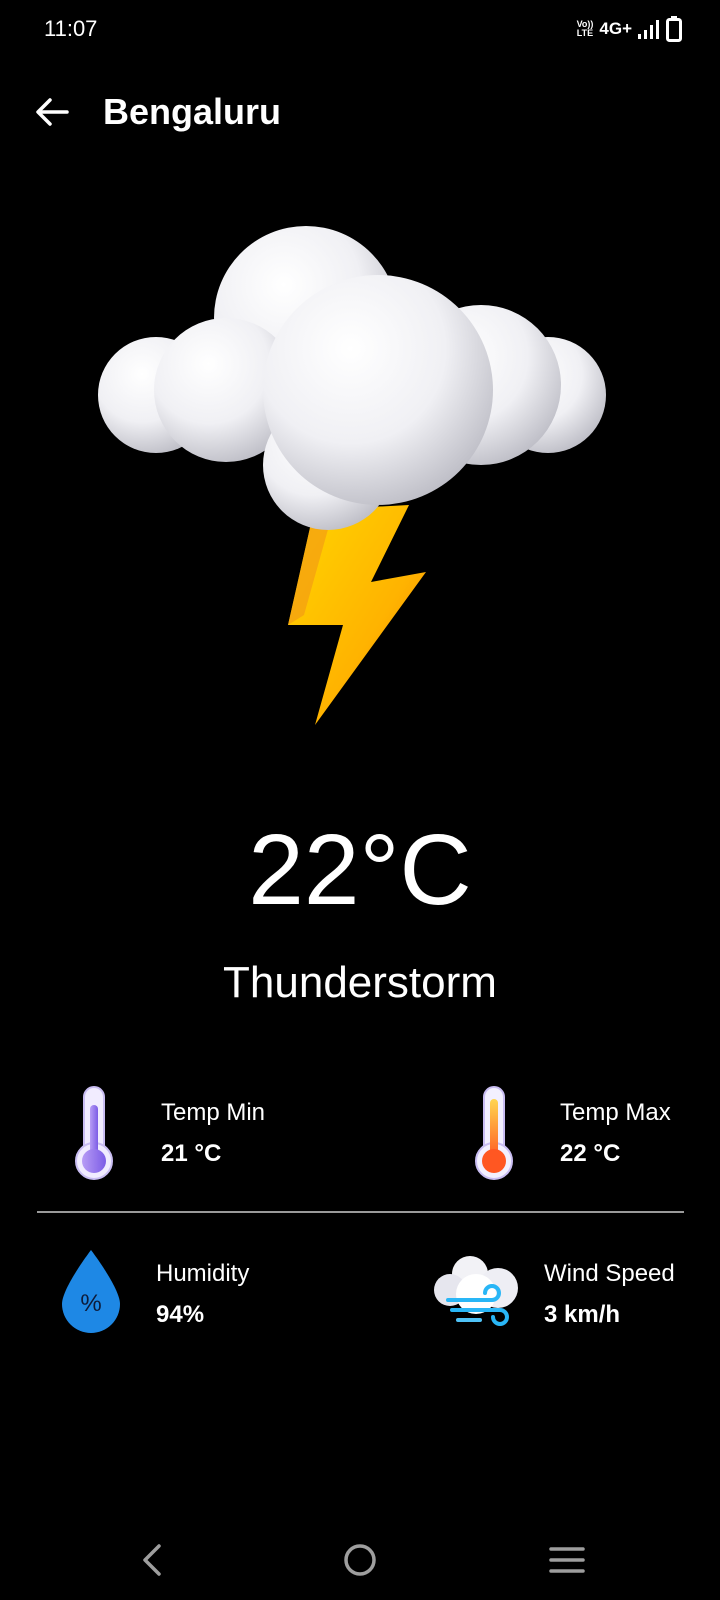 The height and width of the screenshot is (1600, 720). What do you see at coordinates (590, 1135) in the screenshot?
I see `temp-max-stat: Temp Max 22 °C` at bounding box center [590, 1135].